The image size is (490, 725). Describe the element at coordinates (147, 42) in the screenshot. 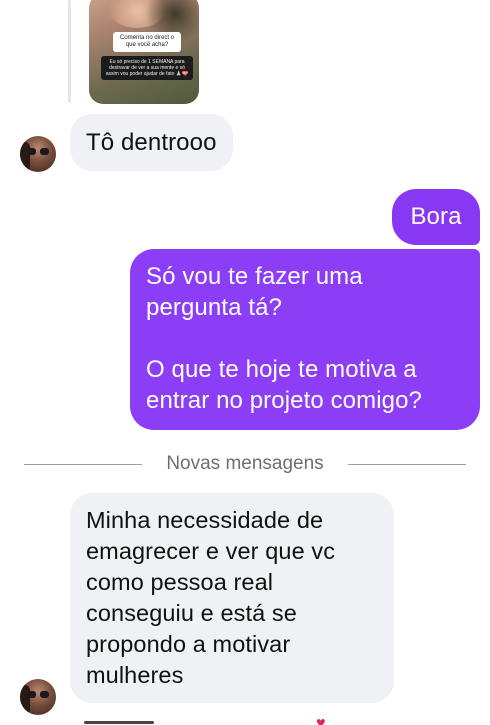

I see `story-question-sticker: Comenta no direct o que você acha?` at that location.